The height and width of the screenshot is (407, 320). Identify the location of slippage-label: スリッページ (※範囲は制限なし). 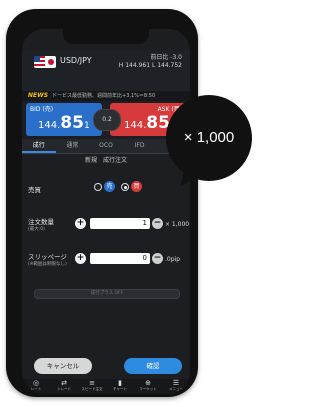
(47, 259).